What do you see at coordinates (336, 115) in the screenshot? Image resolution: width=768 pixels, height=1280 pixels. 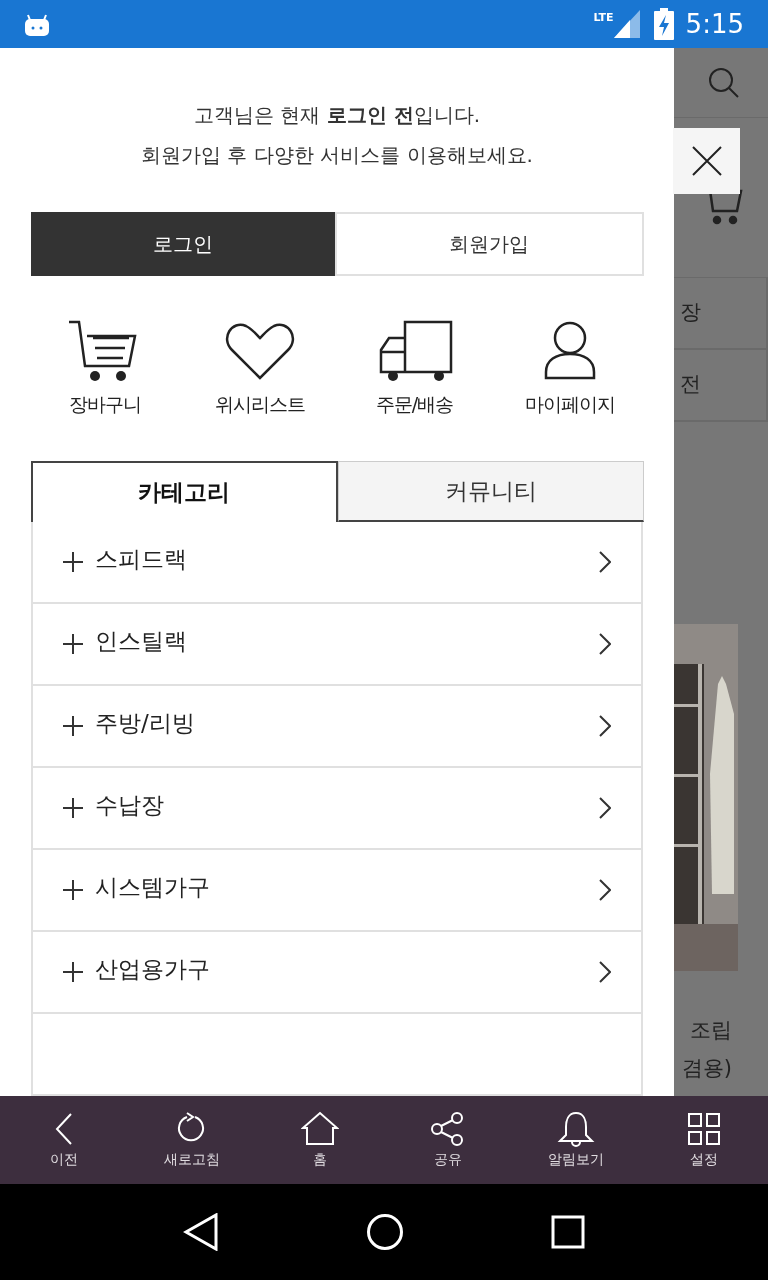 I see `notice-text: 고객님은 현재 로그인 전입니다.` at bounding box center [336, 115].